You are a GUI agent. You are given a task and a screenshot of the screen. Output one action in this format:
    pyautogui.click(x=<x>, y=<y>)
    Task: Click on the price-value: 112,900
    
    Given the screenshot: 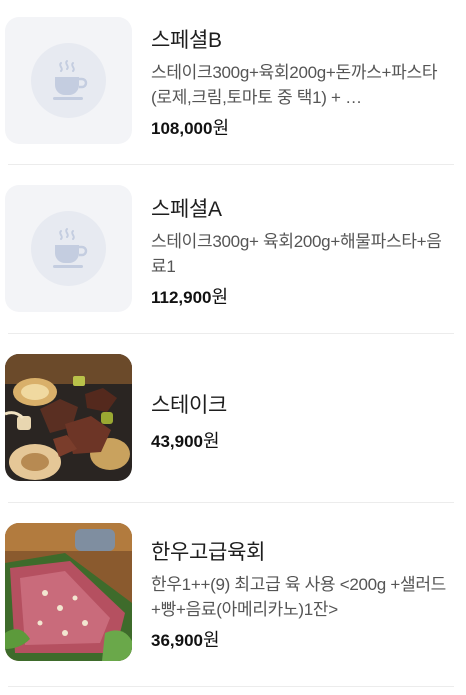 What is the action you would take?
    pyautogui.click(x=181, y=297)
    